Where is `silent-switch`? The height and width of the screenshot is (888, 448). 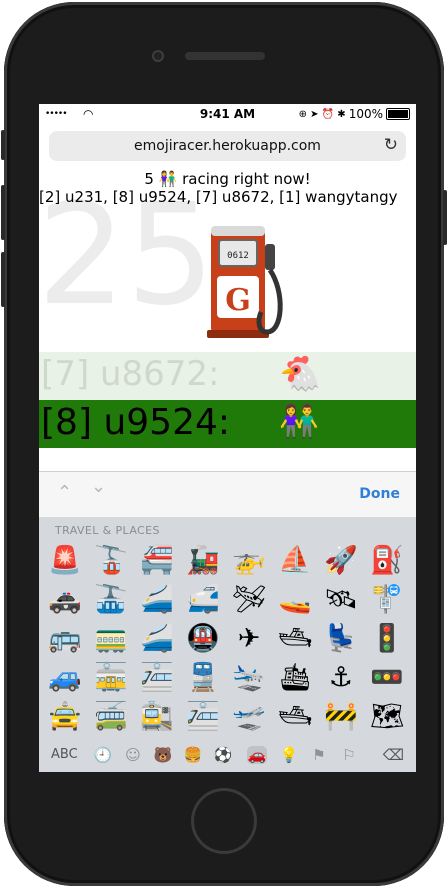 silent-switch is located at coordinates (3, 145).